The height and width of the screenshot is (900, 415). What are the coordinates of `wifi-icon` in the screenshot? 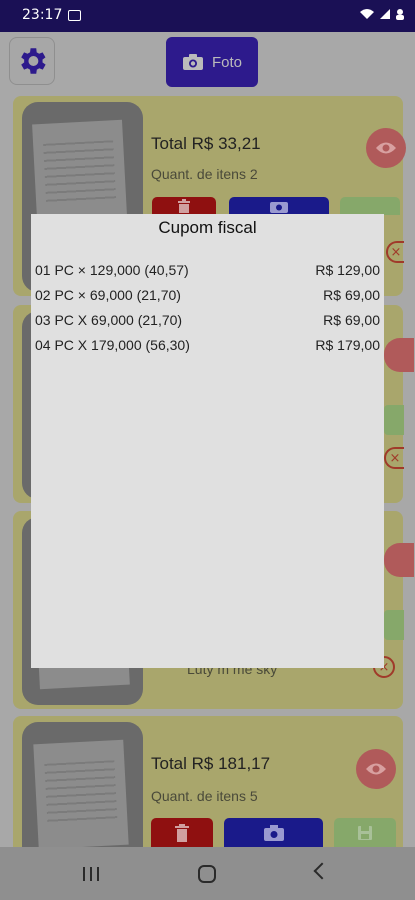 It's located at (367, 14).